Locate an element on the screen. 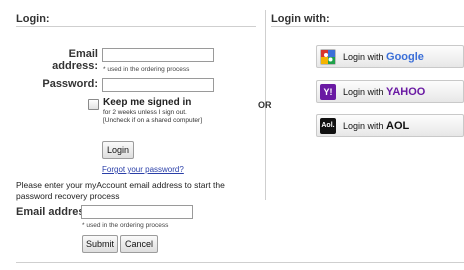 This screenshot has height=270, width=464. login-with-aol-button: Aol. Login with AOL is located at coordinates (390, 125).